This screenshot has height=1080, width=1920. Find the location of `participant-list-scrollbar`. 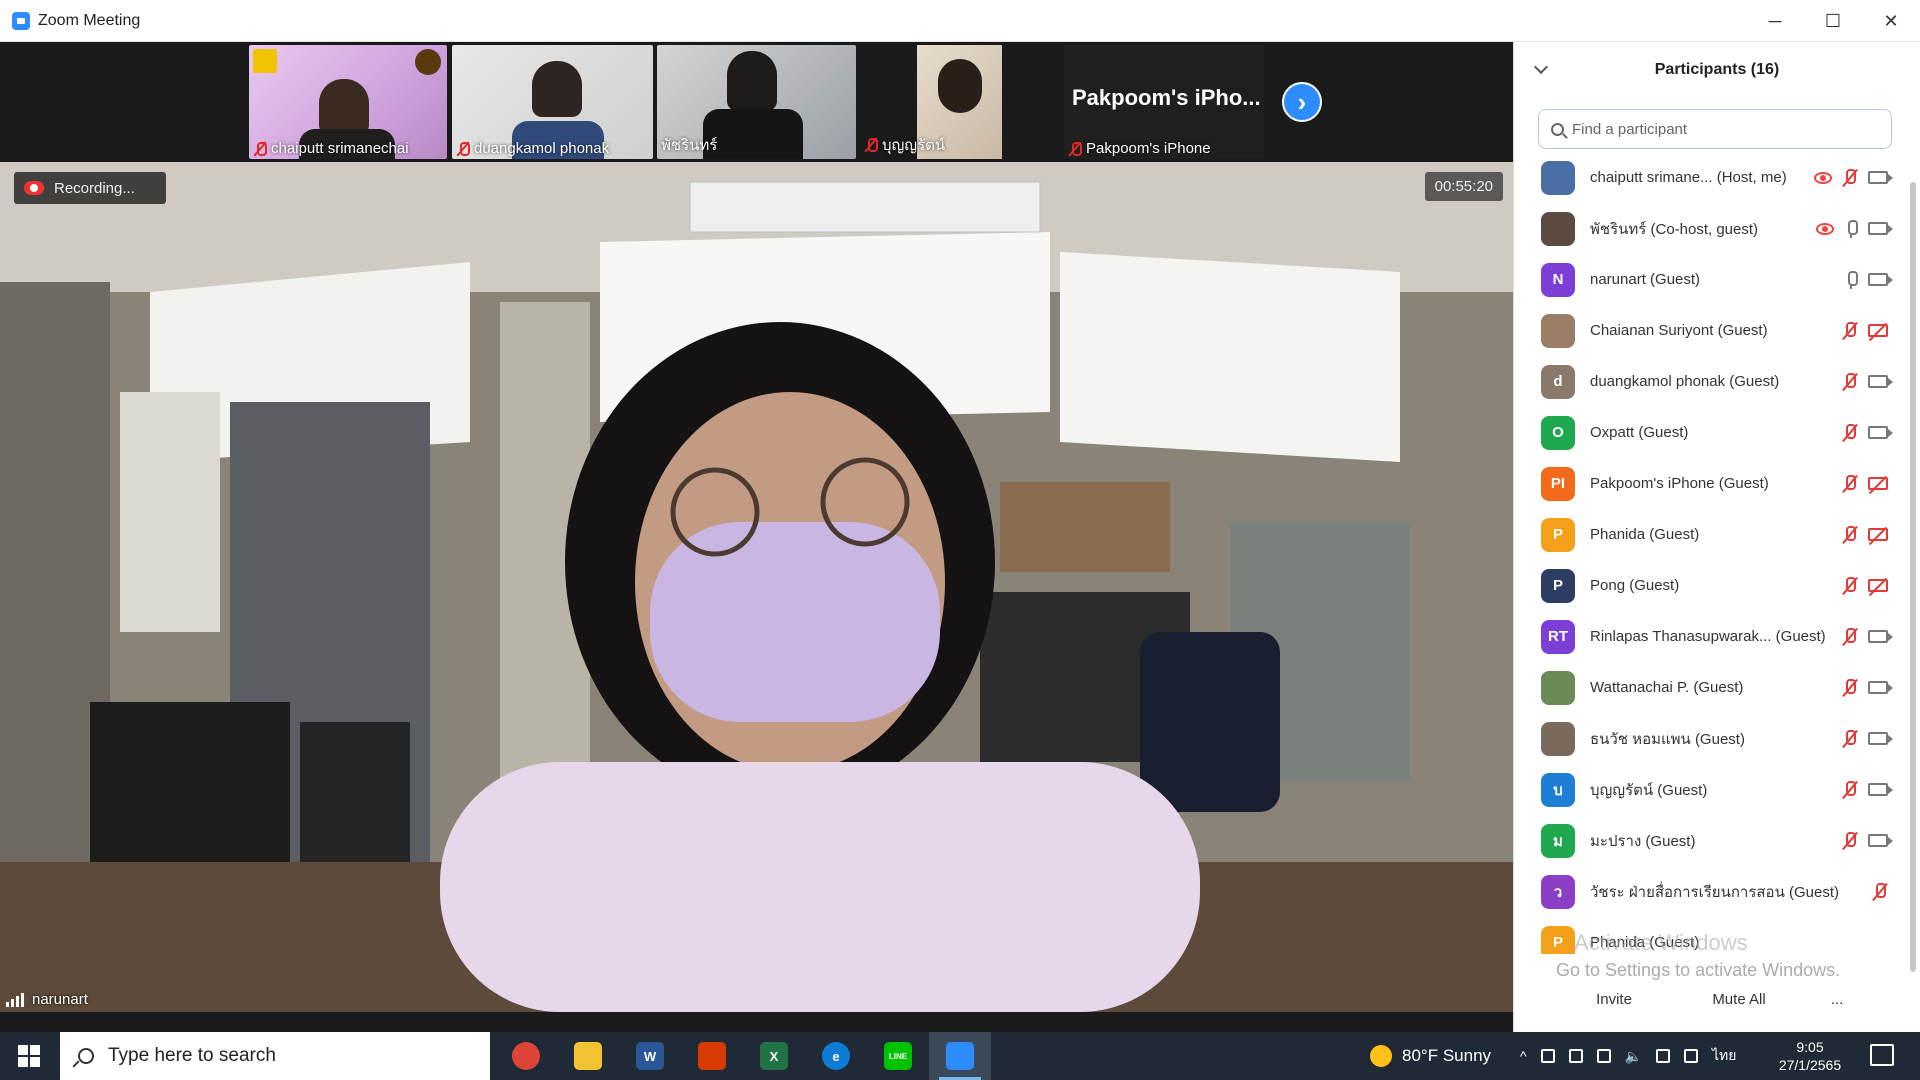

participant-list-scrollbar is located at coordinates (1913, 577).